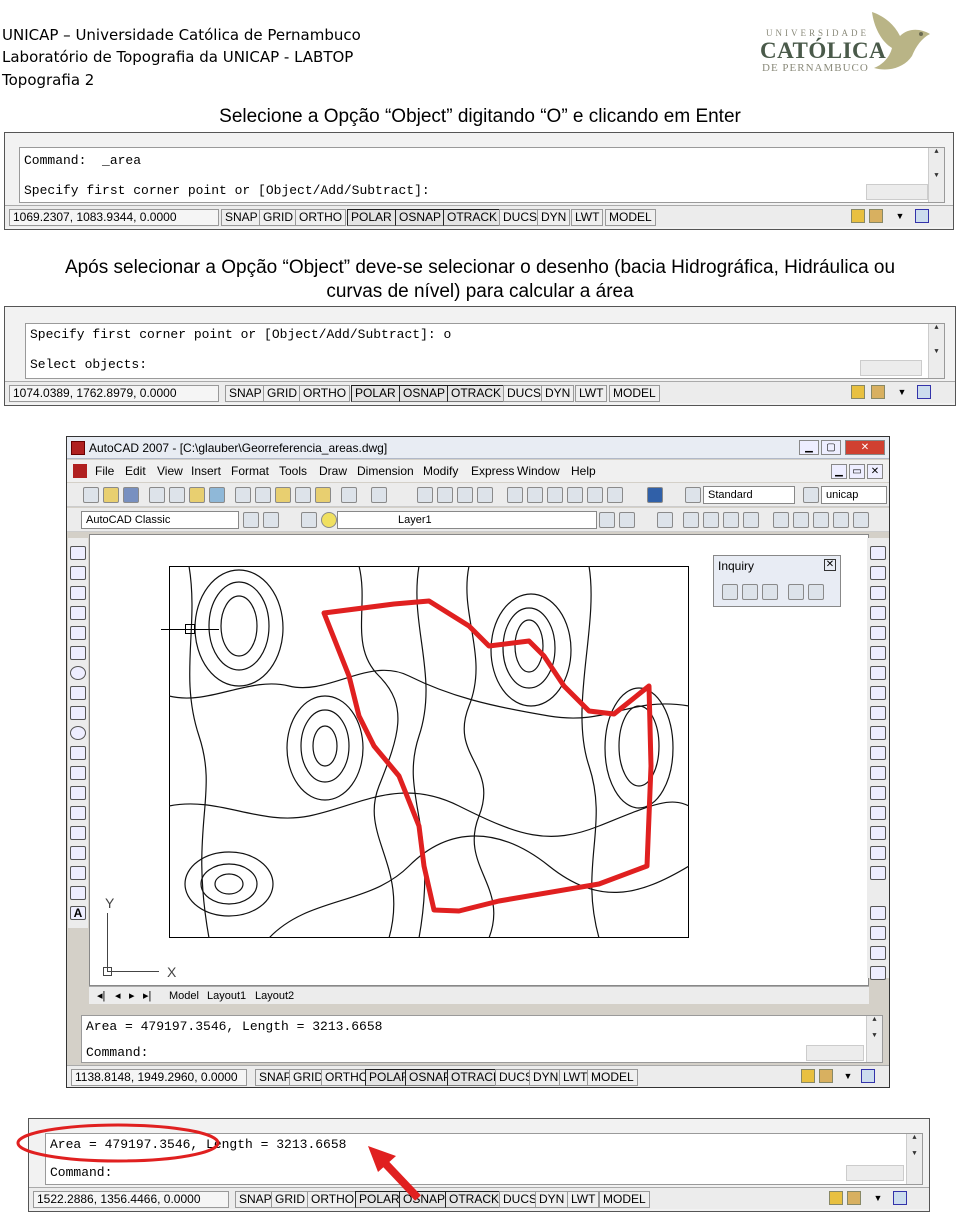 The height and width of the screenshot is (1215, 960). What do you see at coordinates (78, 853) in the screenshot?
I see `gradient-icon` at bounding box center [78, 853].